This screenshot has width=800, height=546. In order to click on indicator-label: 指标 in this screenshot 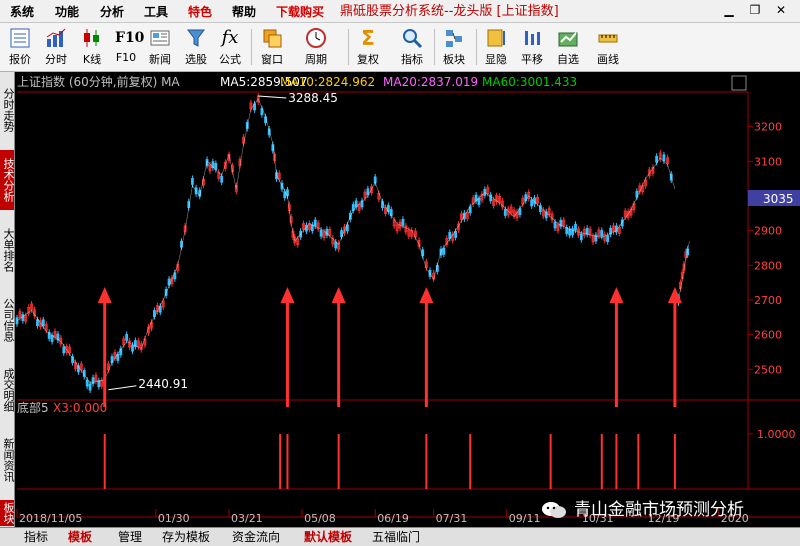, I will do `click(412, 59)`.